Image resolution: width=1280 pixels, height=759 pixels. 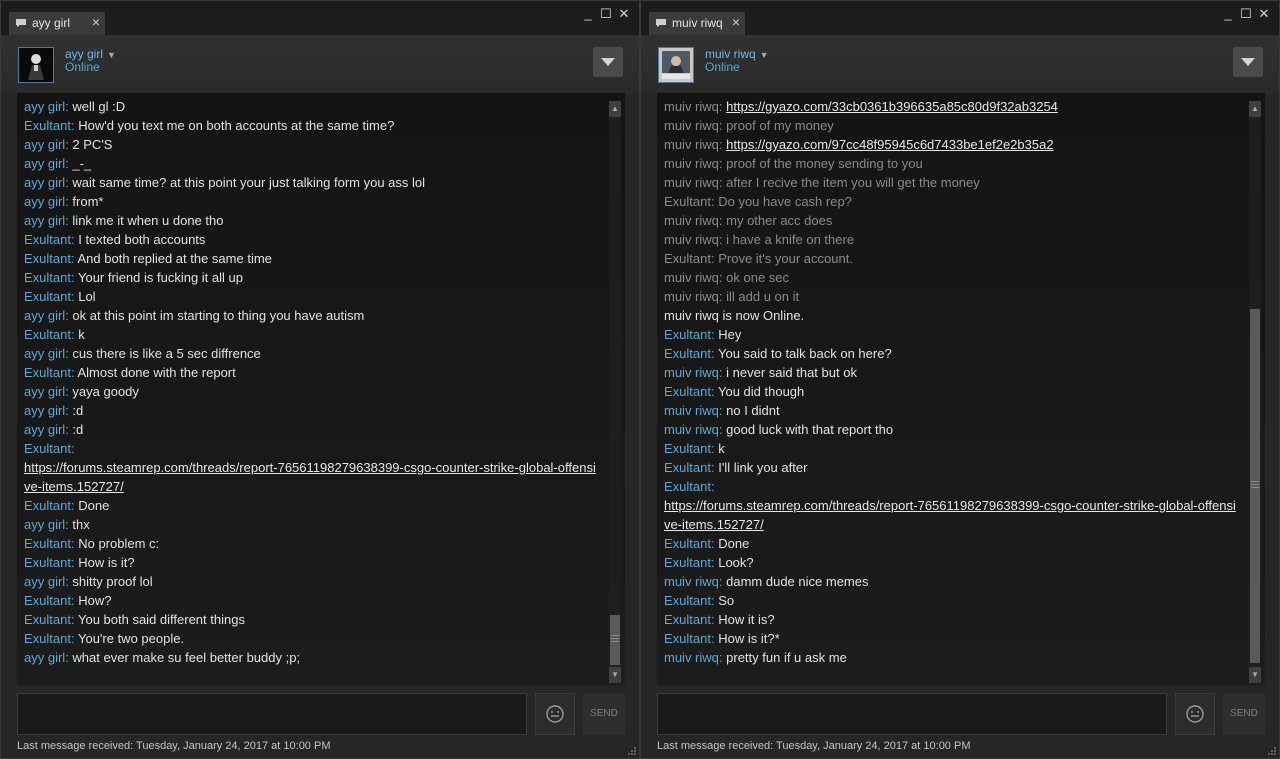 I want to click on message-text: good luck with that report tho, so click(x=810, y=429).